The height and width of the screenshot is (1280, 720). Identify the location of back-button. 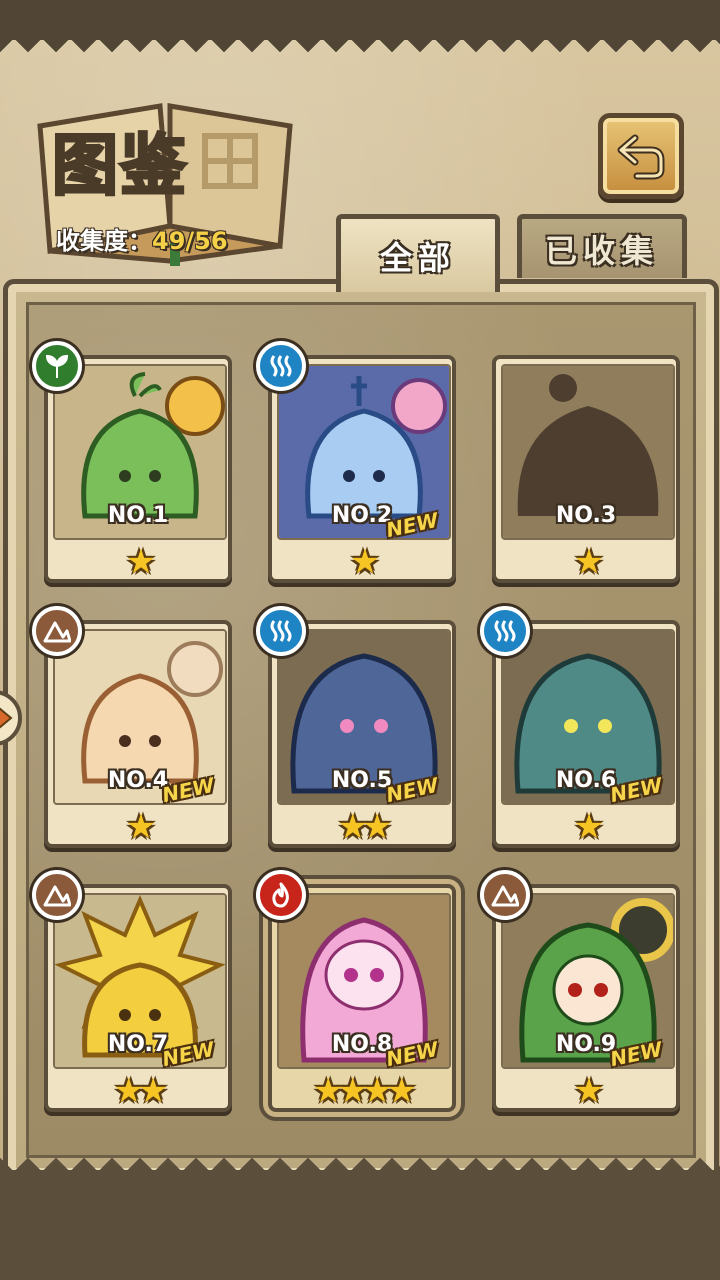
(641, 156).